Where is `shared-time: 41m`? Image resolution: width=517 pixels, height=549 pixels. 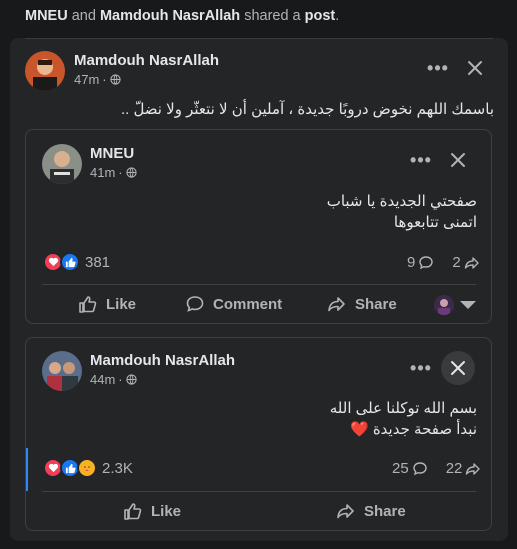 shared-time: 41m is located at coordinates (102, 172).